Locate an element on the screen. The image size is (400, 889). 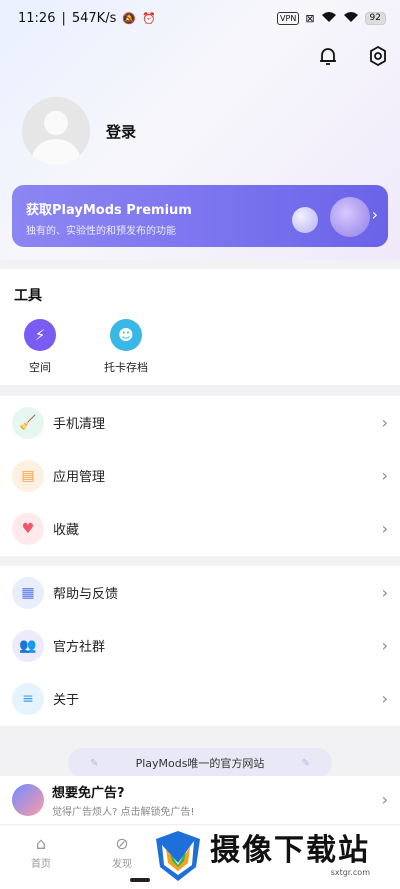
menu-item-help-feedback: ▦ 帮助与反馈 › is located at coordinates (200, 592).